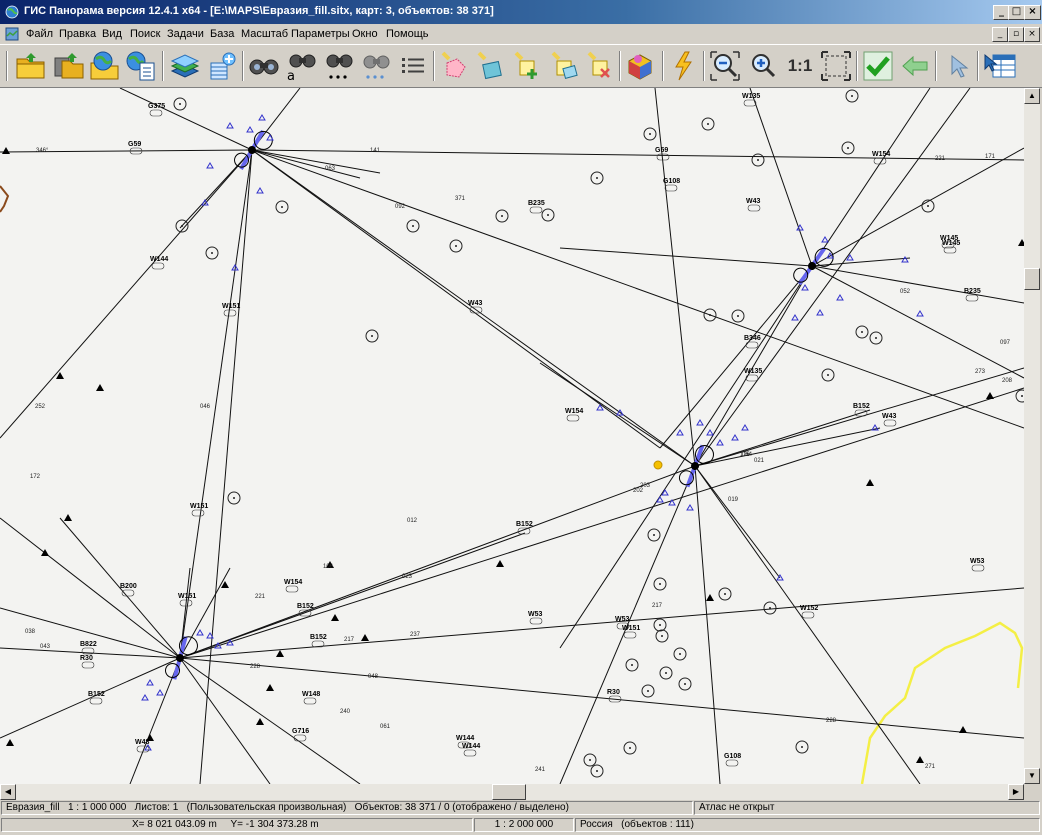  I want to click on layers-icon, so click(185, 66).